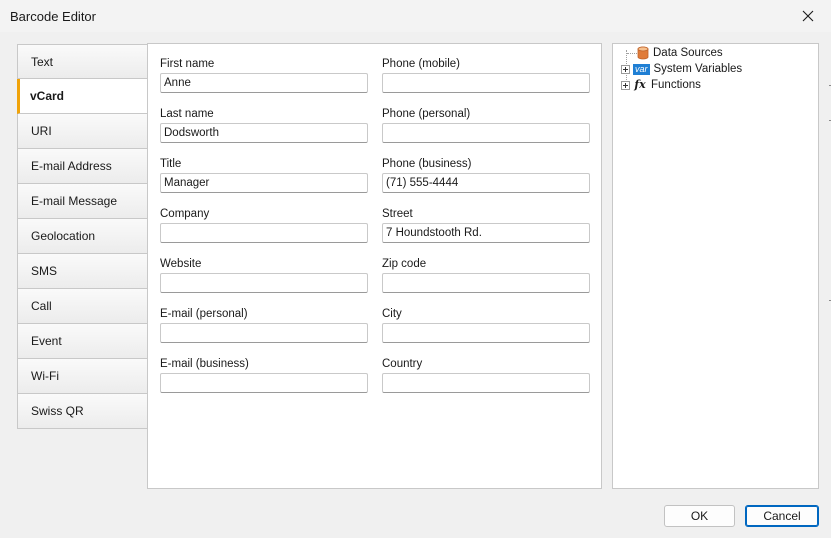 This screenshot has width=831, height=538. Describe the element at coordinates (402, 364) in the screenshot. I see `country-label: Country` at that location.